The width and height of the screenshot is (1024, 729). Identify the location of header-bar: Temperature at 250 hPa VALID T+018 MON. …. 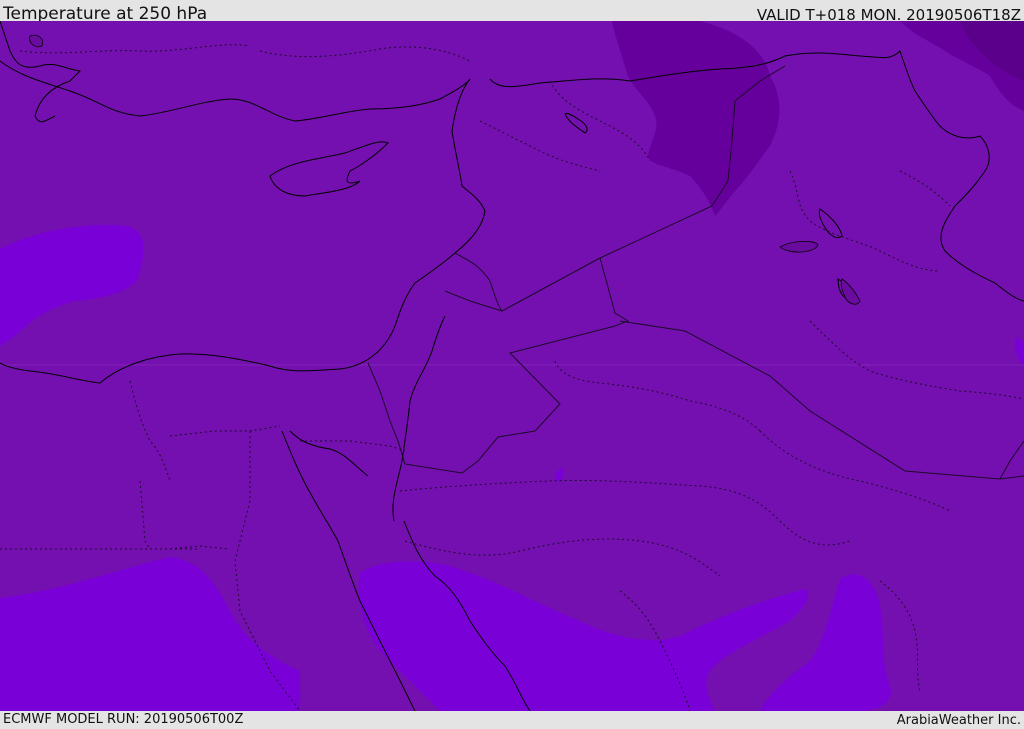
(512, 12).